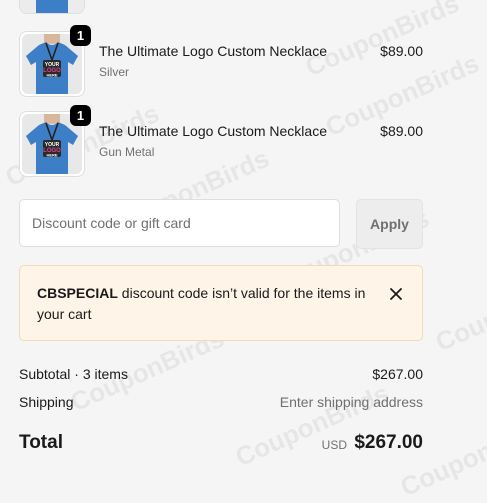  Describe the element at coordinates (334, 445) in the screenshot. I see `total-currency: USD` at that location.